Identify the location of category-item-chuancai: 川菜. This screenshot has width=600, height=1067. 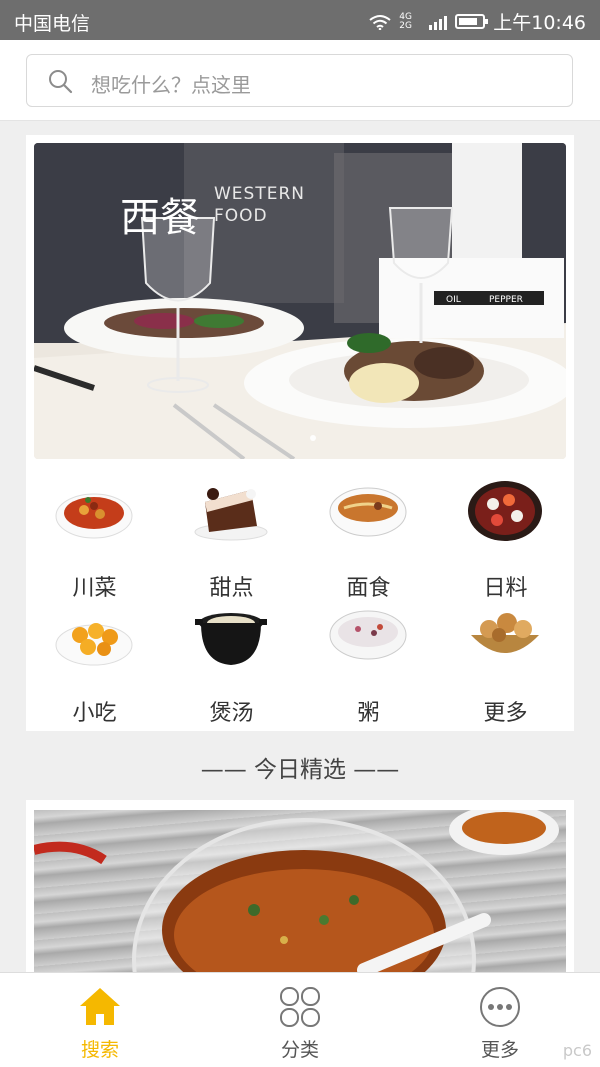
(94, 540).